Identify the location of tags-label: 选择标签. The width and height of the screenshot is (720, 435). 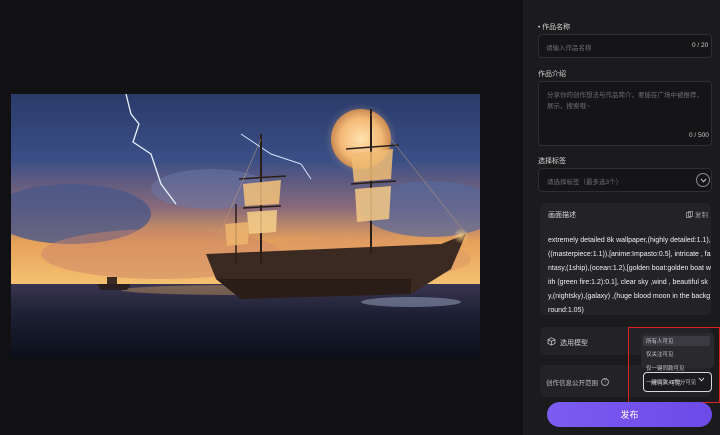
(552, 161).